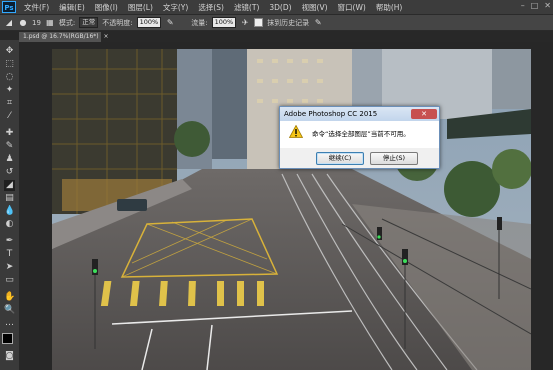 The image size is (553, 370). Describe the element at coordinates (245, 23) in the screenshot. I see `airbrush-icon: ✈` at that location.